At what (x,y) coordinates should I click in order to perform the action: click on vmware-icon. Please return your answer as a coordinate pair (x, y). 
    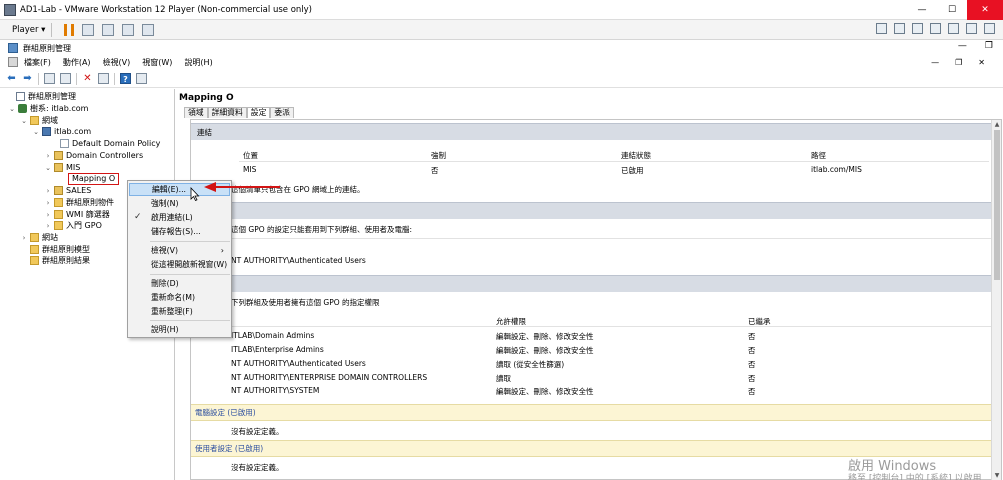
    Looking at the image, I should click on (10, 9).